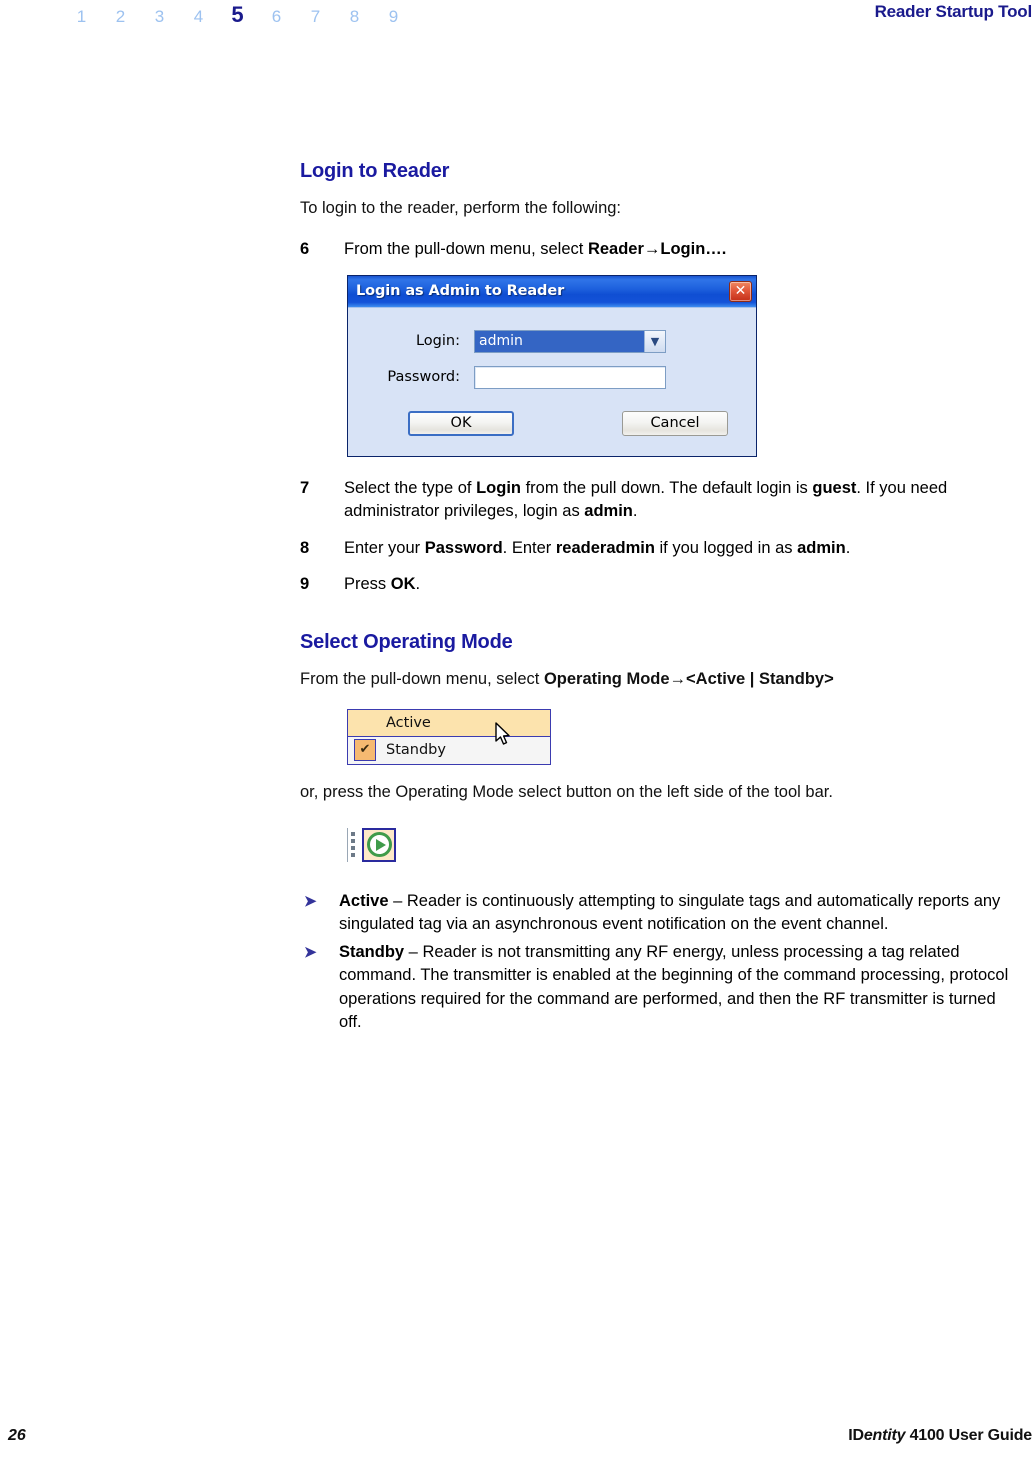  I want to click on heading-select-operating-mode: Select Operating Mode, so click(406, 641).